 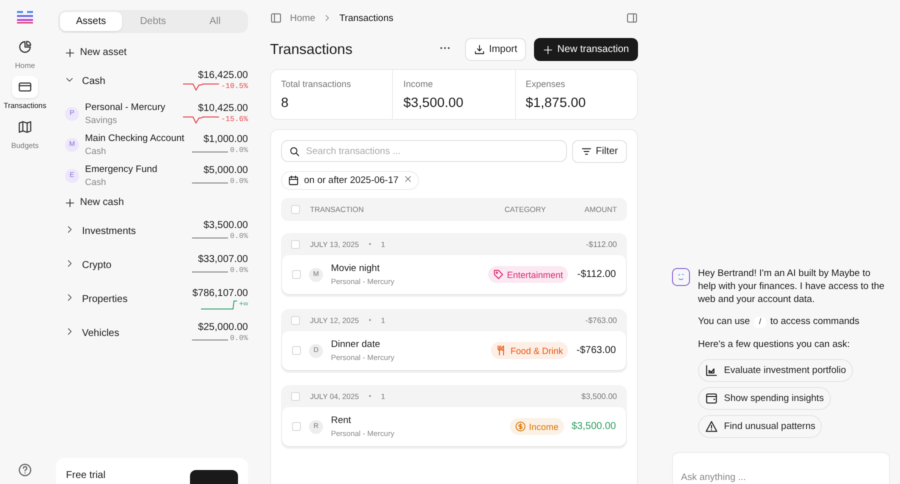 What do you see at coordinates (556, 102) in the screenshot?
I see `stat-value: $1,875.00` at bounding box center [556, 102].